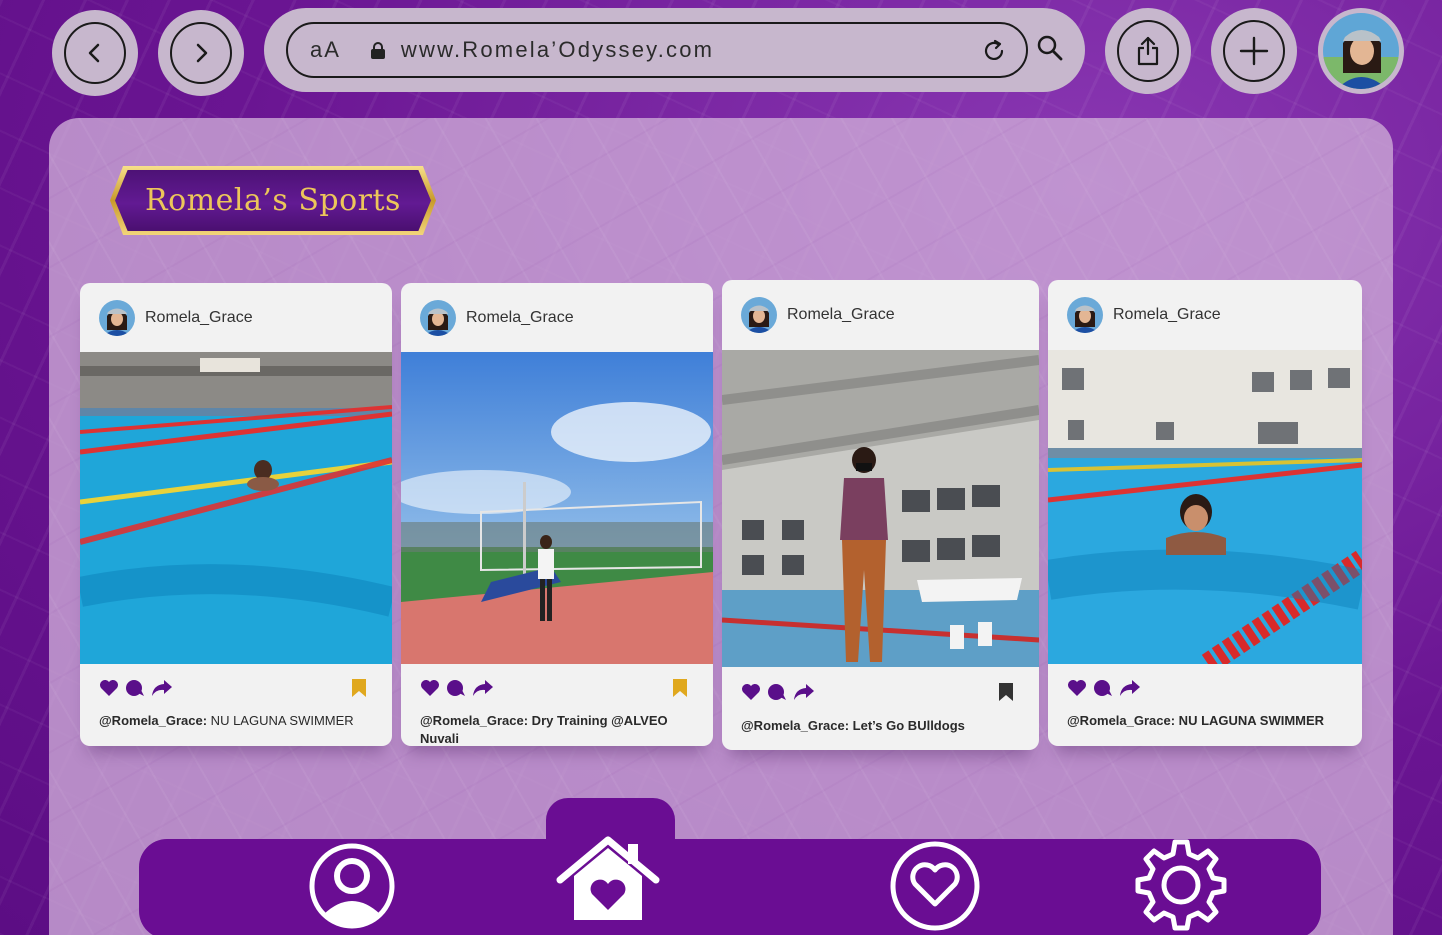 Image resolution: width=1442 pixels, height=935 pixels. I want to click on caption-text: Let’s Go BUlldogs, so click(907, 725).